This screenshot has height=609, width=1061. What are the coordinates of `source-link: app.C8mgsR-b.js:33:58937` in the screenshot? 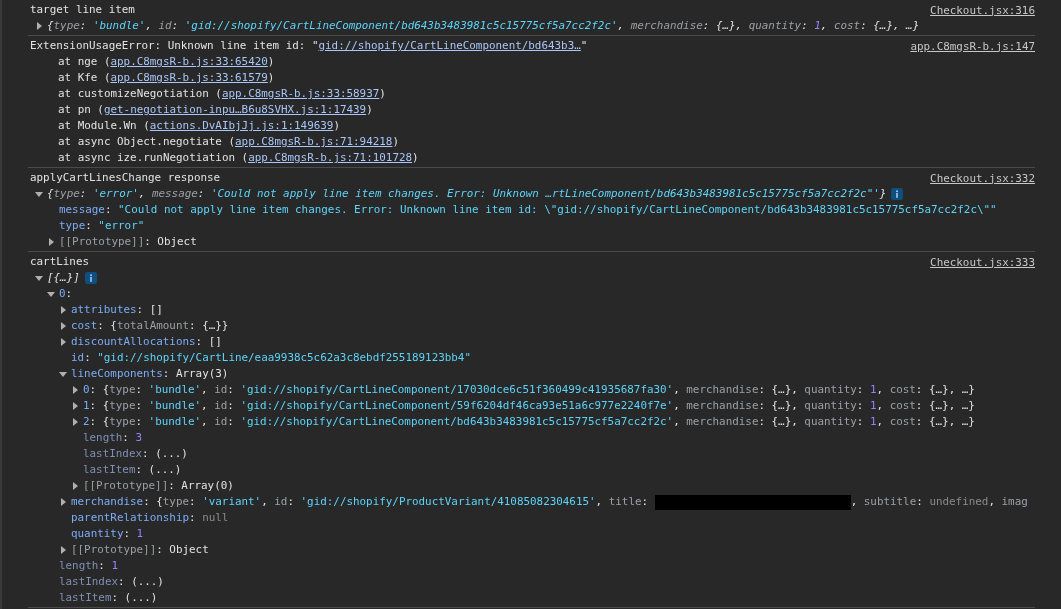 It's located at (300, 93).